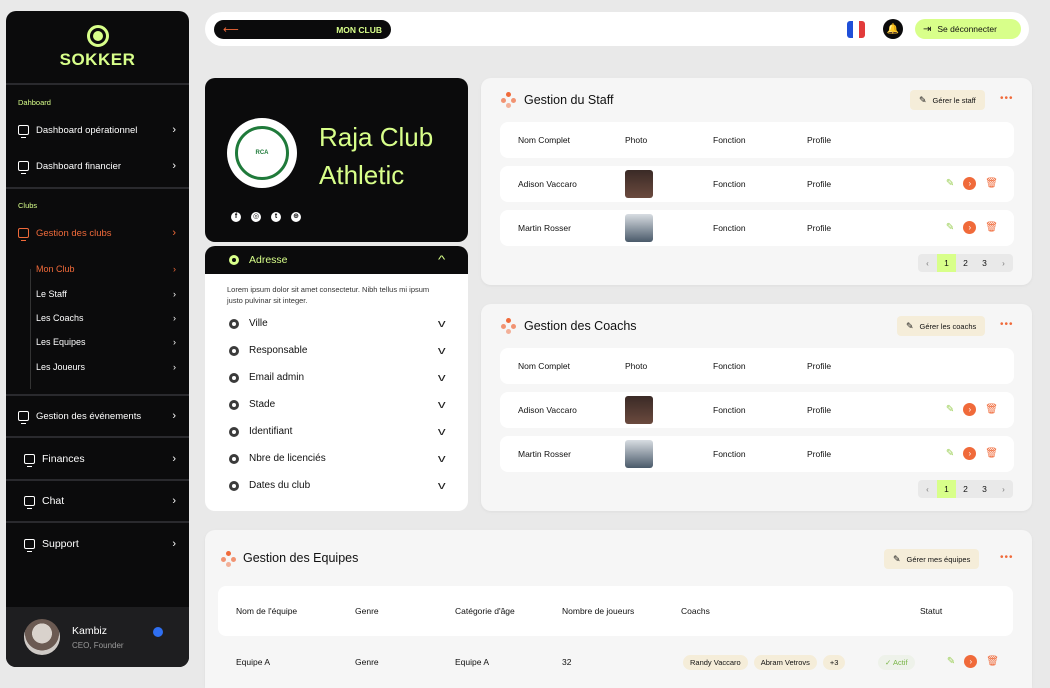  I want to click on staff-photo, so click(639, 184).